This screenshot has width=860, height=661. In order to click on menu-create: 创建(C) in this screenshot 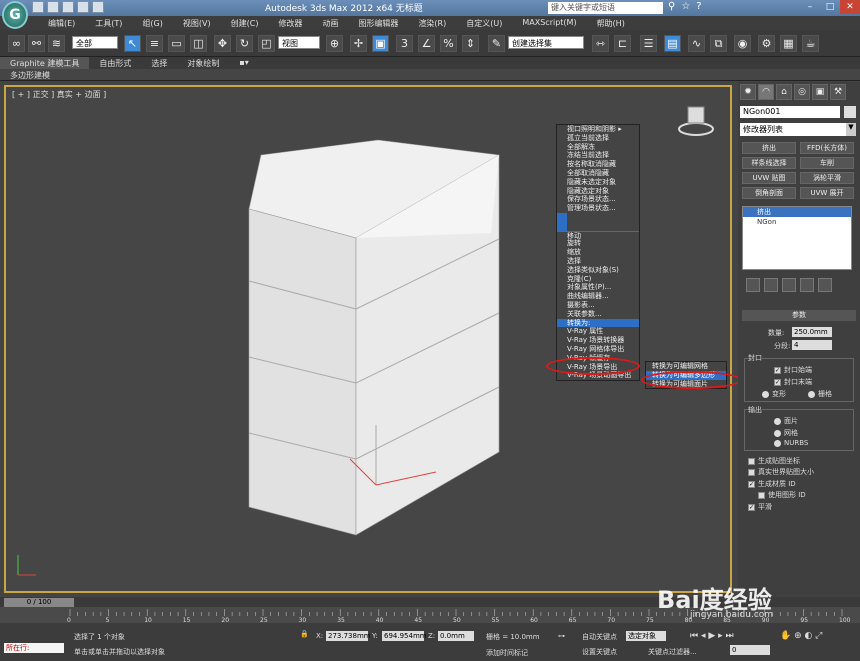, I will do `click(245, 23)`.